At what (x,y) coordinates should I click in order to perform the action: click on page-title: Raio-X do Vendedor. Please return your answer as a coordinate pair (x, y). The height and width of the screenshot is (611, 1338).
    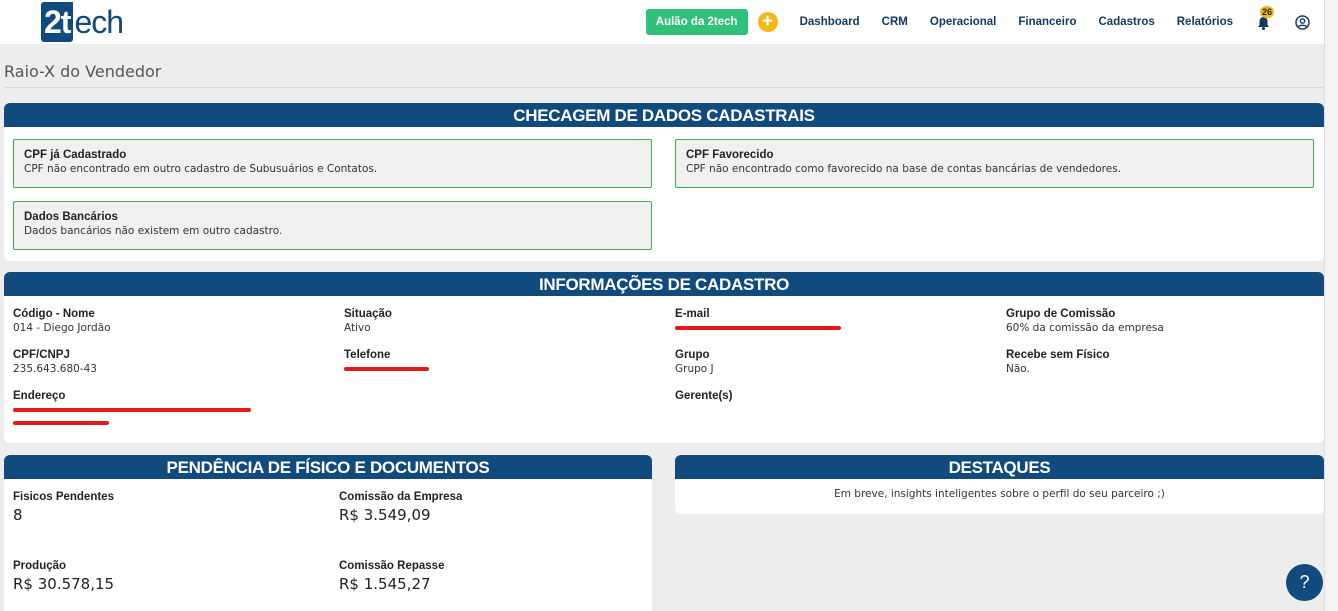
    Looking at the image, I should click on (83, 71).